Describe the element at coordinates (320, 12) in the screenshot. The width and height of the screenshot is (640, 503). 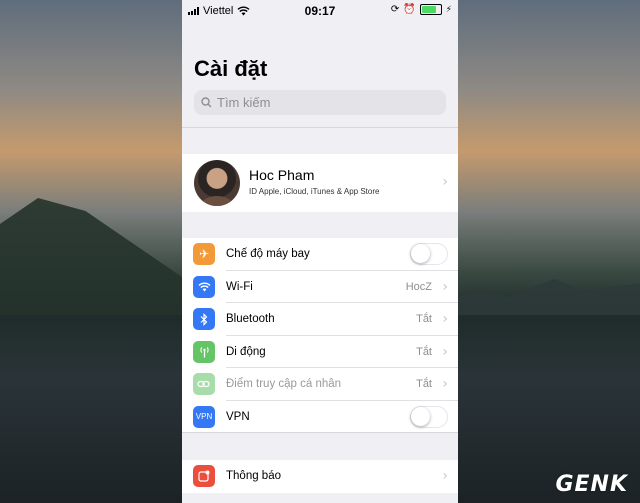
I see `status-bar: Viettel 09:17 ⟳ ⏰ ⚡` at that location.